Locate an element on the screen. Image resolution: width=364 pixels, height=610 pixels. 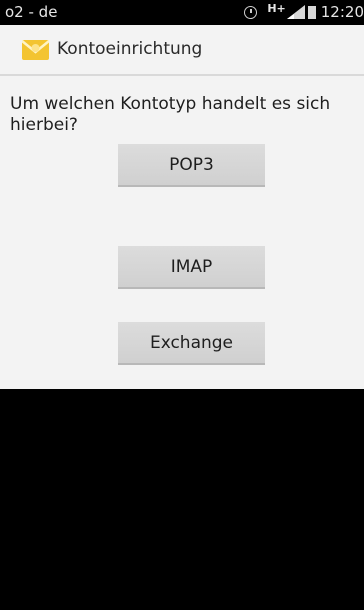
status-icons: H+ 12:20 is located at coordinates (304, 11).